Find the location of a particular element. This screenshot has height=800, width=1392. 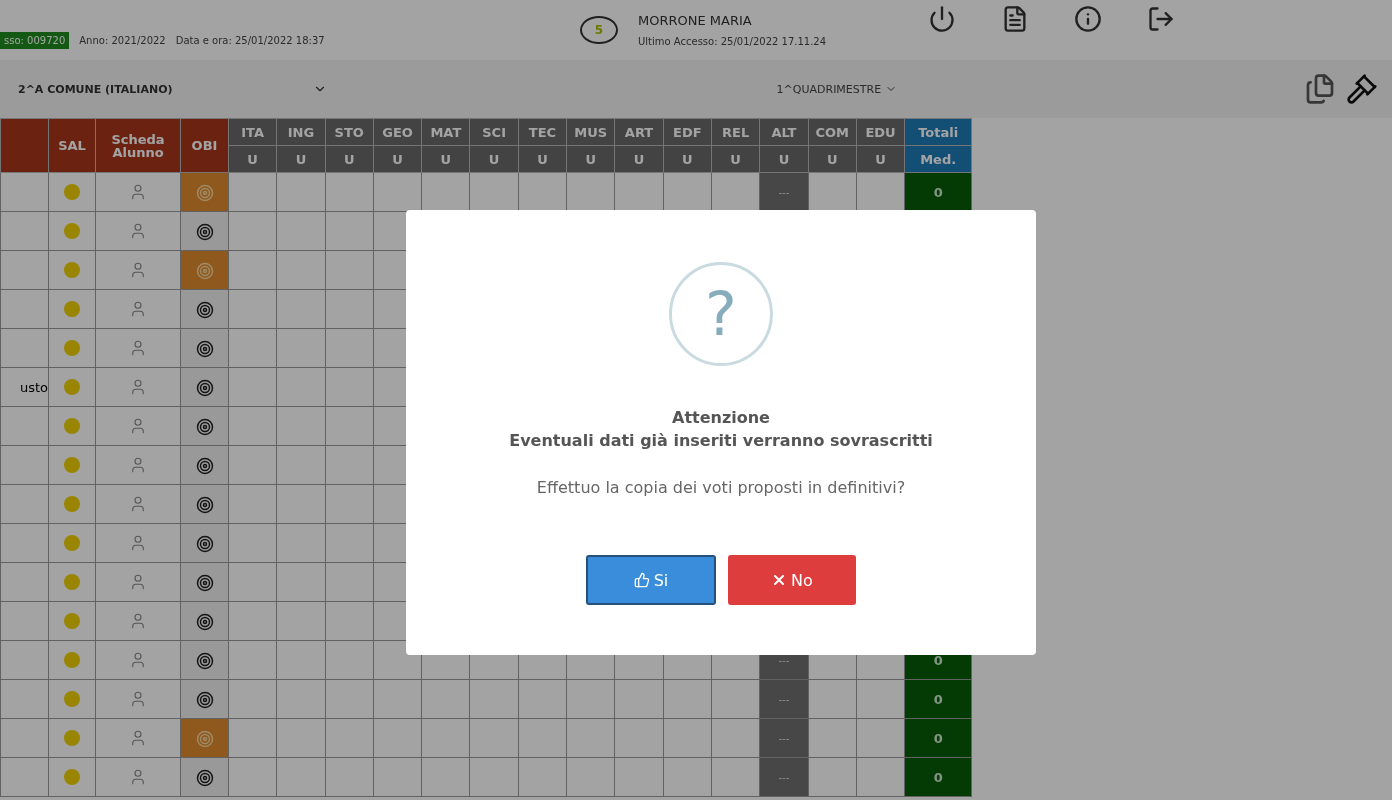

date-time: Data e ora: 25/01/2022 18:37 is located at coordinates (250, 40).